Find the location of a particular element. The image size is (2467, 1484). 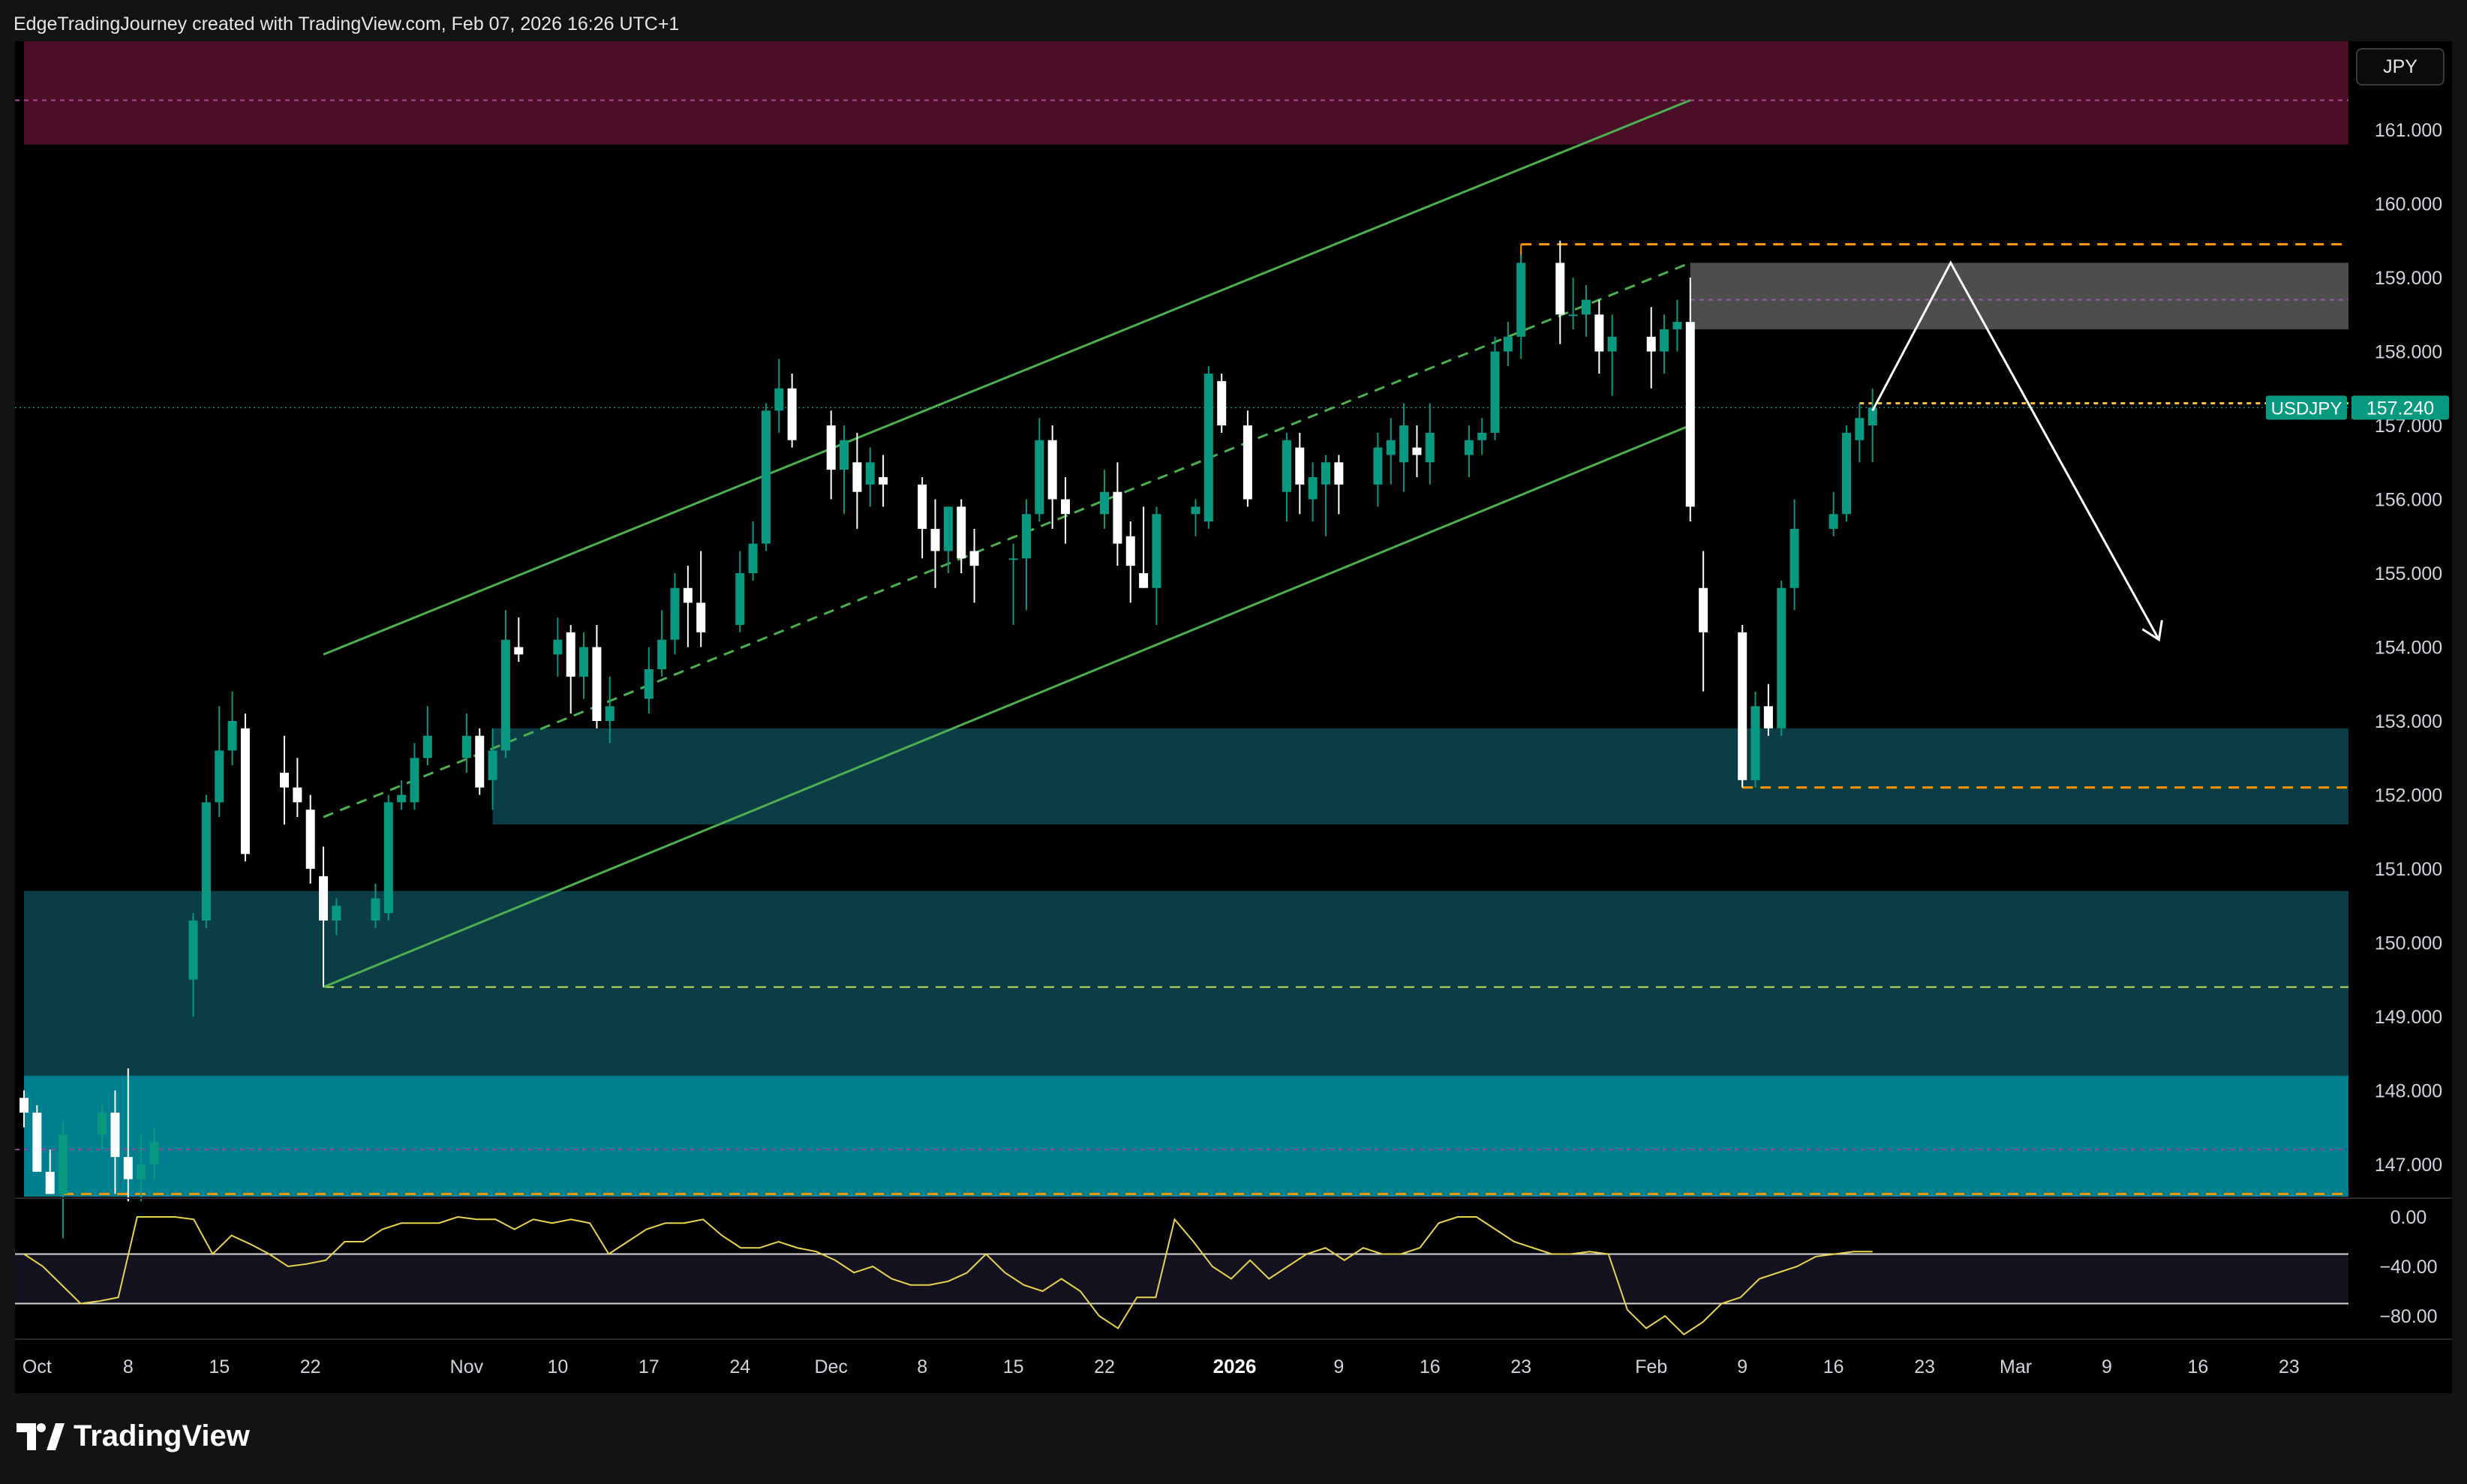

price-tick-label: 155.000 is located at coordinates (2408, 573).